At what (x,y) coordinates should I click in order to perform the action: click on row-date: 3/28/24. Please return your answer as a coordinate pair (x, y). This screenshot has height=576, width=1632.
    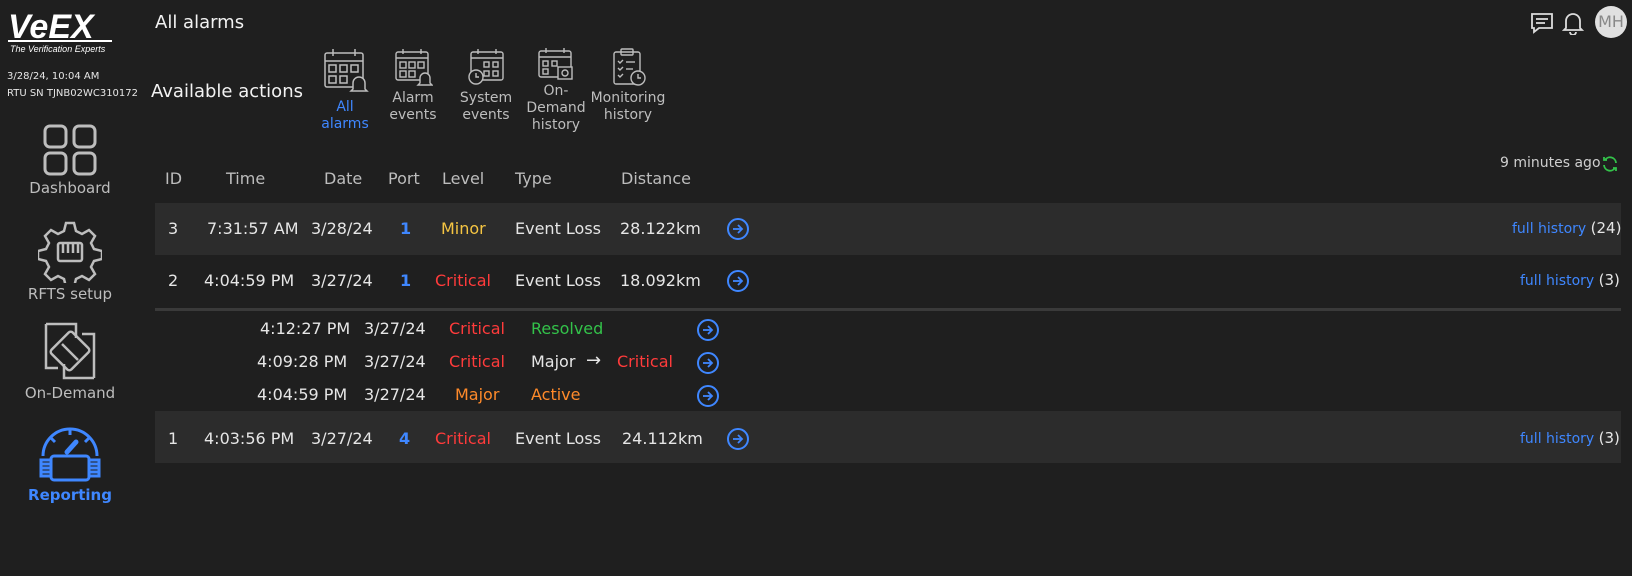
    Looking at the image, I should click on (342, 228).